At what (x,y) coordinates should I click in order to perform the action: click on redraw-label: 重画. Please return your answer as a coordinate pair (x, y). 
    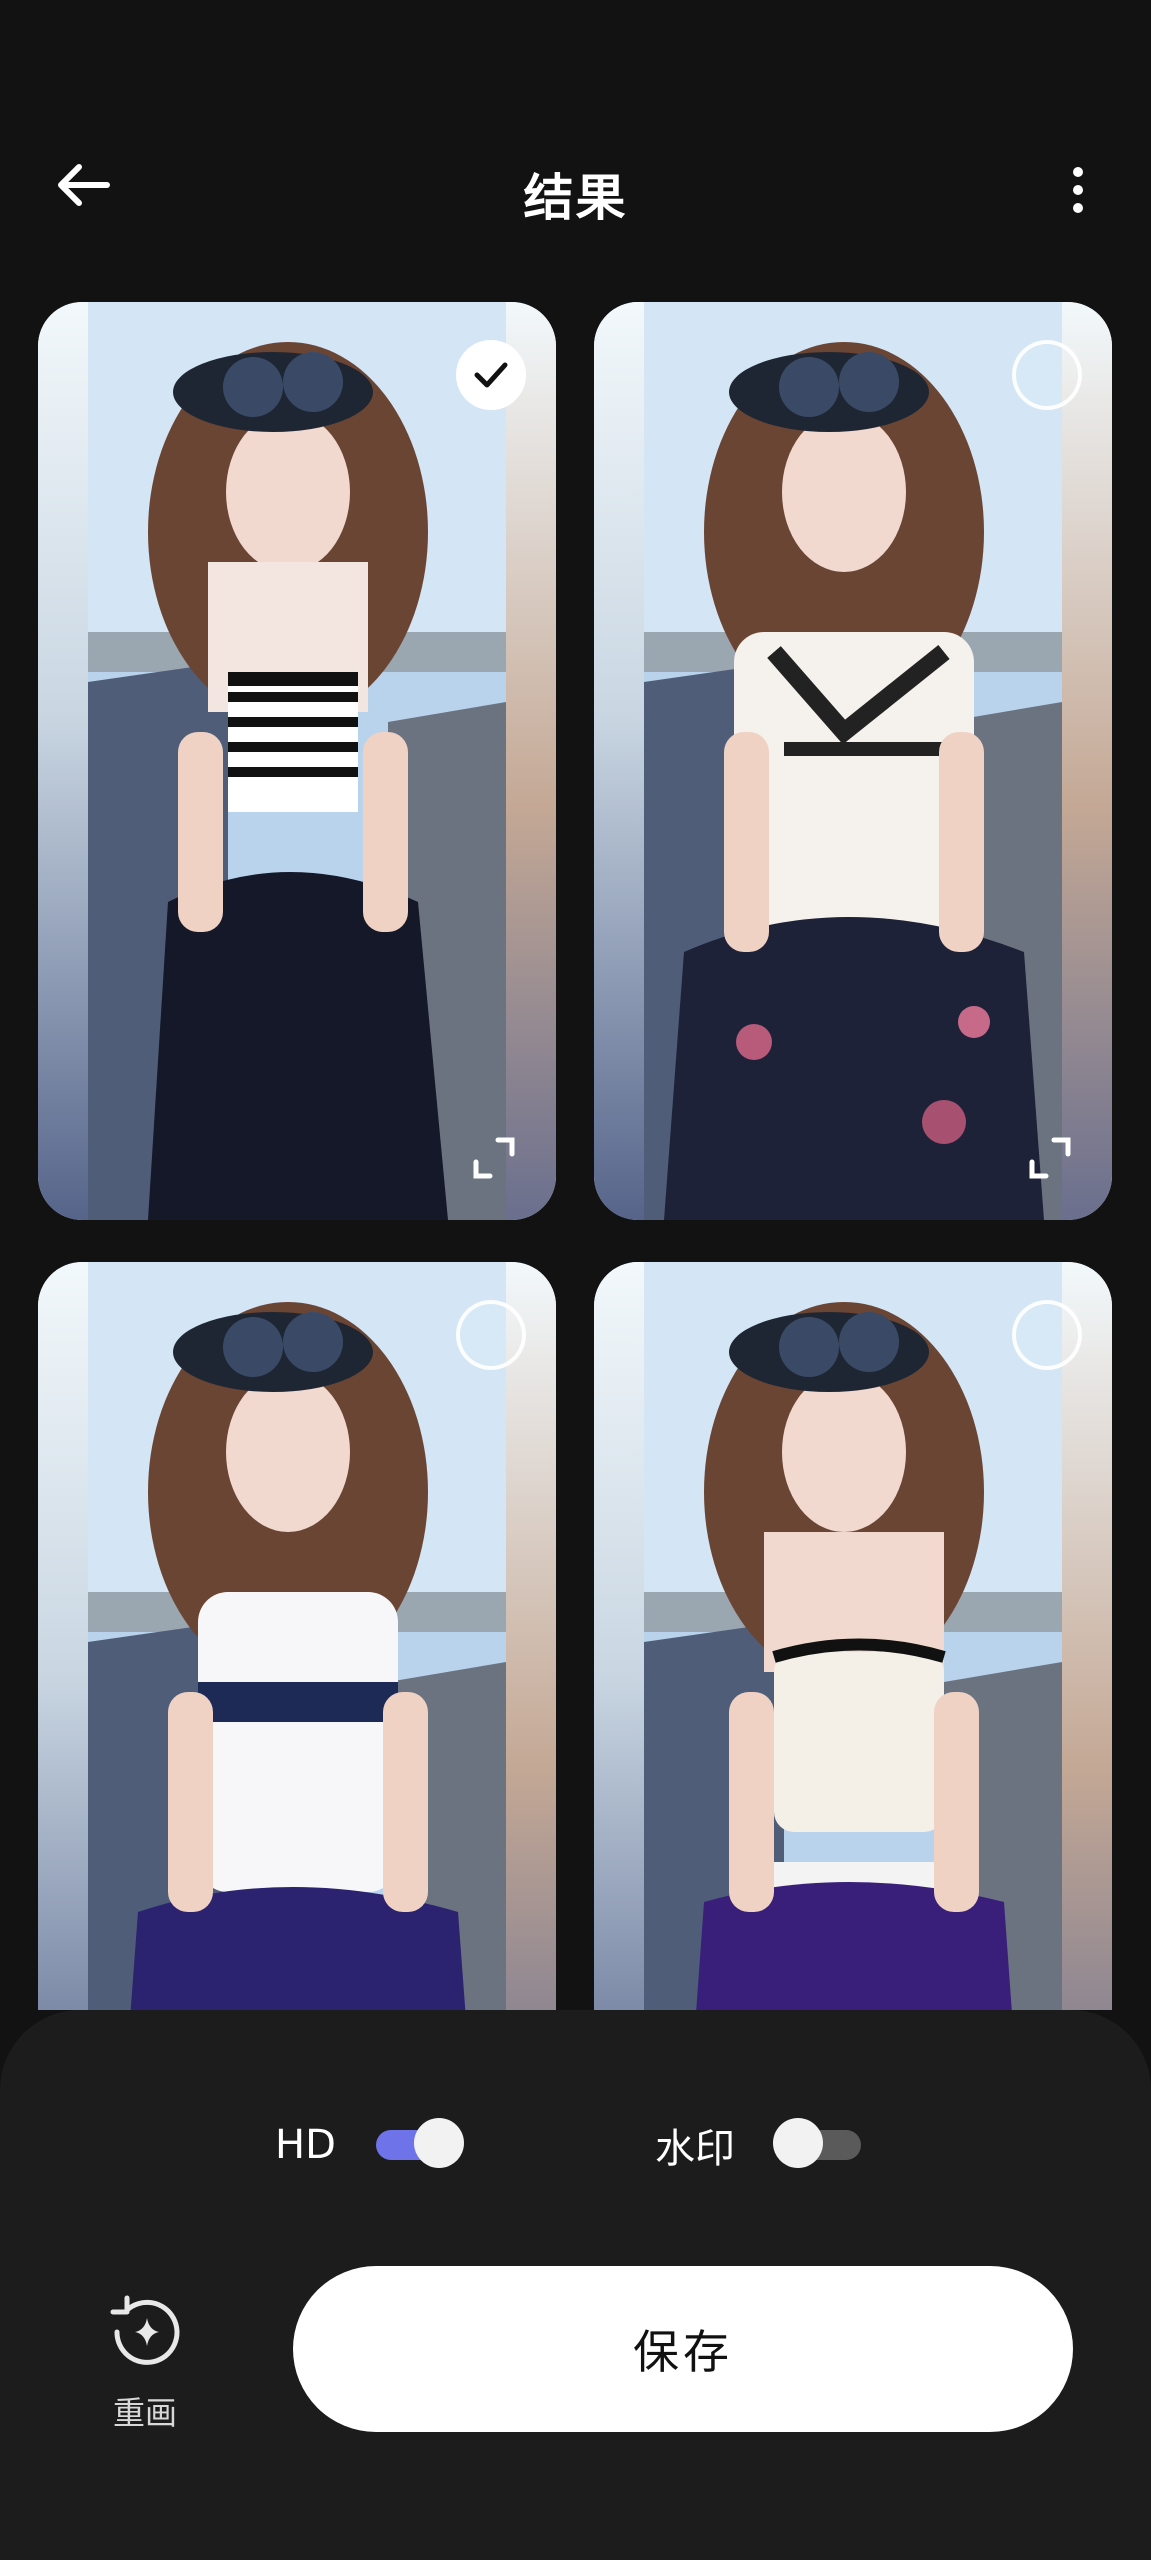
    Looking at the image, I should click on (144, 2413).